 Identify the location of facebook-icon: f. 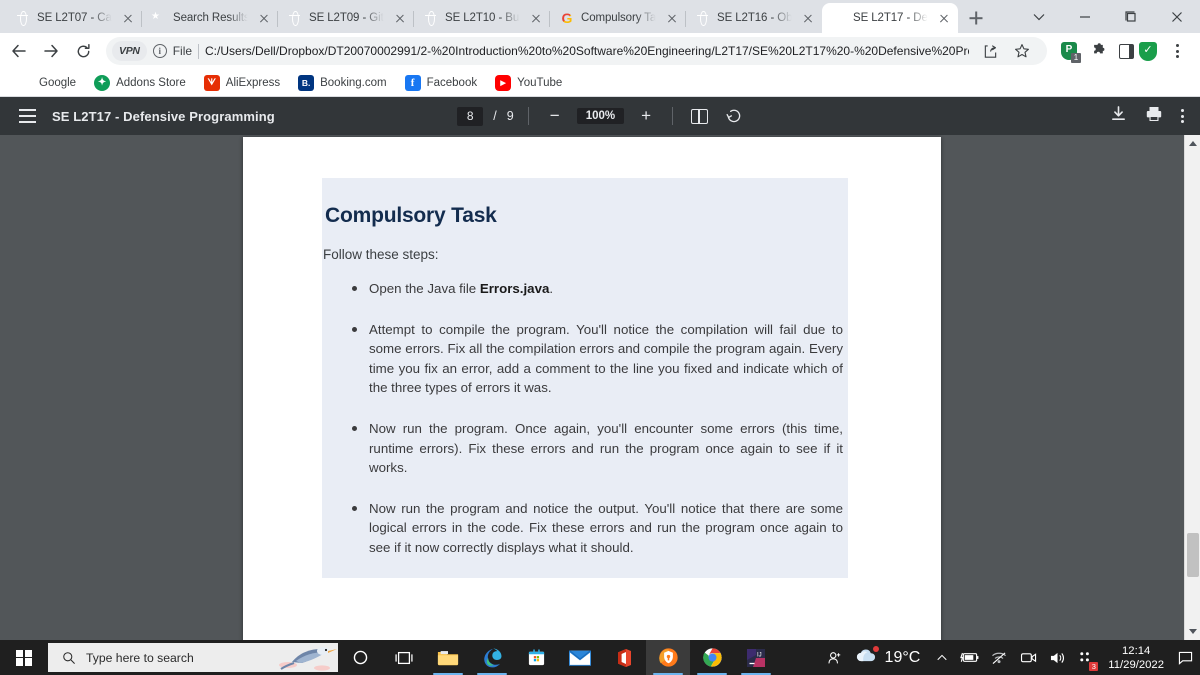
(412, 82).